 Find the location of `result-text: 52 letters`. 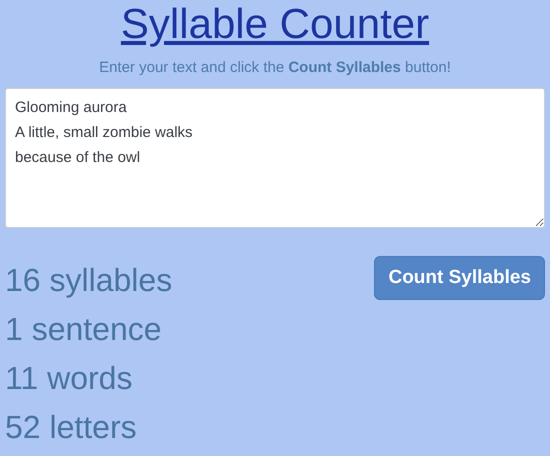

result-text: 52 letters is located at coordinates (71, 427).